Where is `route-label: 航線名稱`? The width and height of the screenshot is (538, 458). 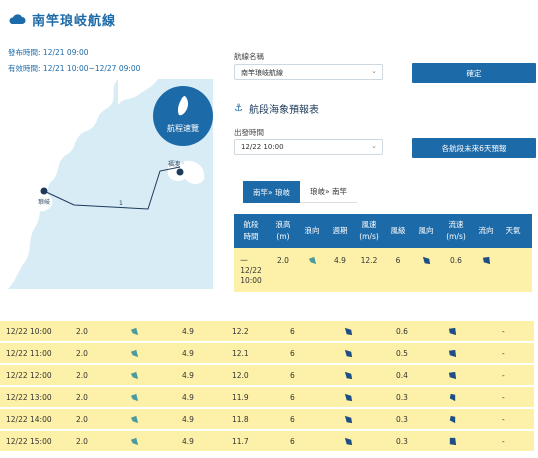
route-label: 航線名稱 is located at coordinates (249, 56).